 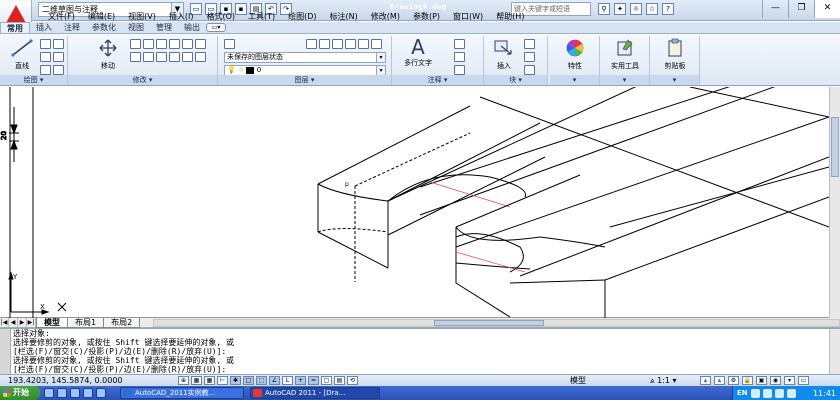 I want to click on workspace-switch-icon: ⚙, so click(x=733, y=380).